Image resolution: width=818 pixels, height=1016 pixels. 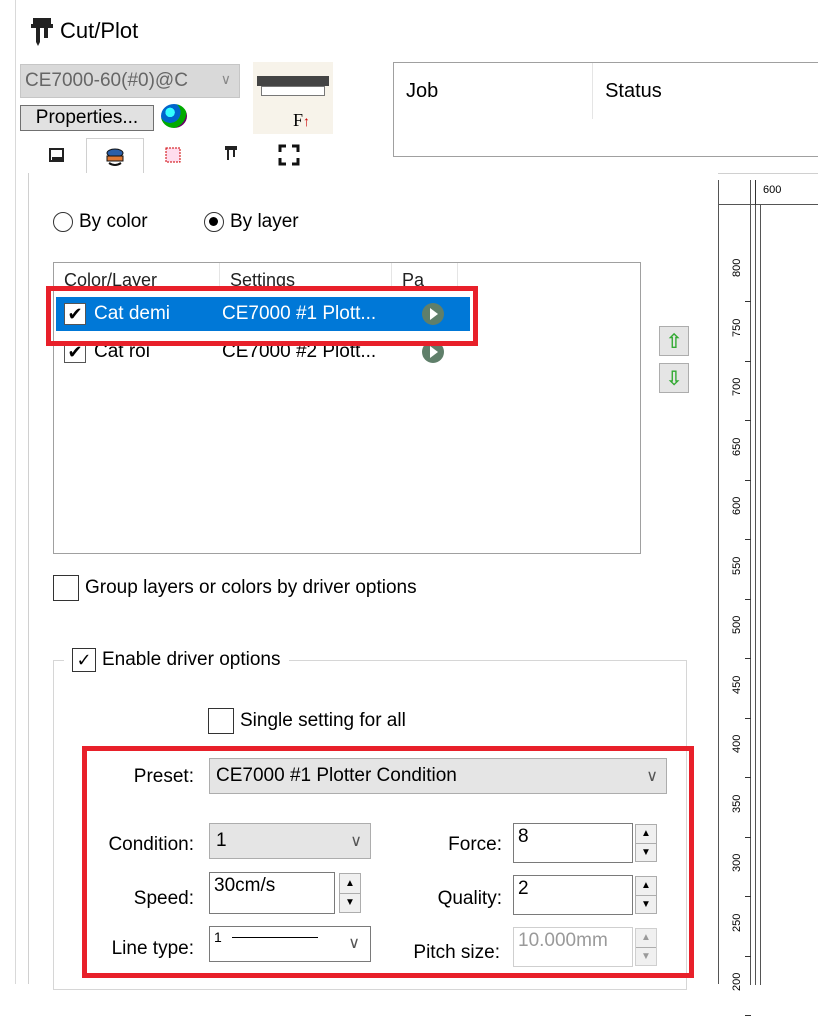 What do you see at coordinates (191, 659) in the screenshot?
I see `enable-driver-label: Enable driver options` at bounding box center [191, 659].